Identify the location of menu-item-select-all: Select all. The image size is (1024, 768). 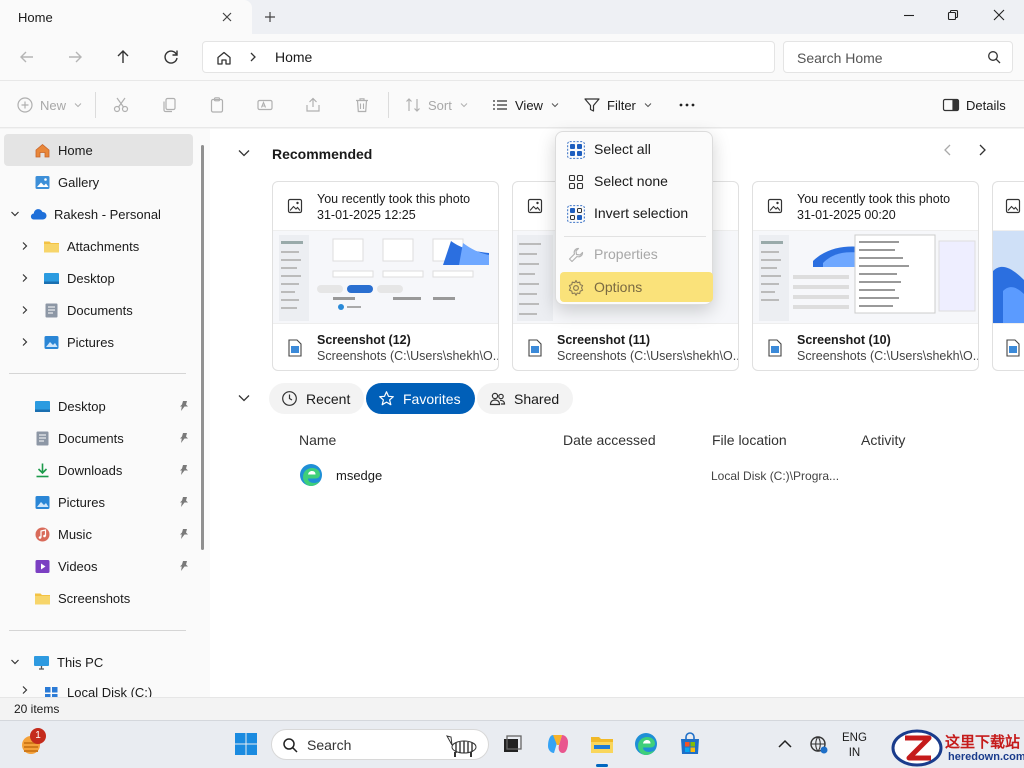
(635, 149).